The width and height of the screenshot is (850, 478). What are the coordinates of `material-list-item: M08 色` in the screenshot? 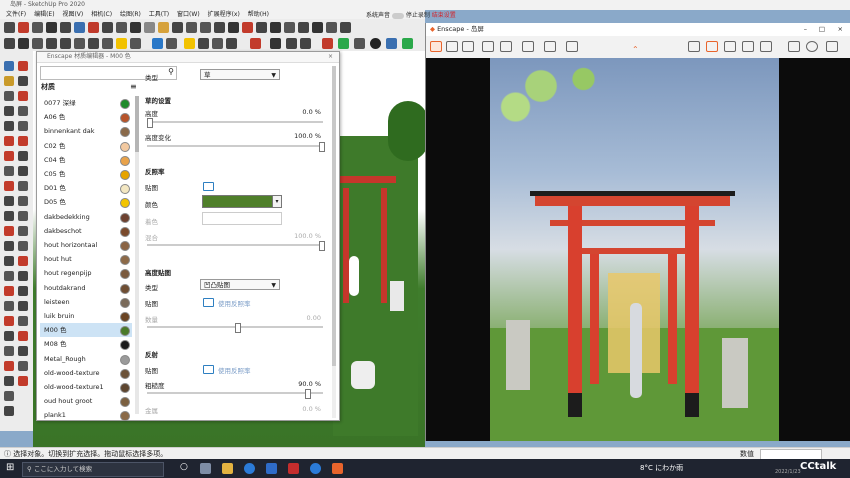 It's located at (86, 344).